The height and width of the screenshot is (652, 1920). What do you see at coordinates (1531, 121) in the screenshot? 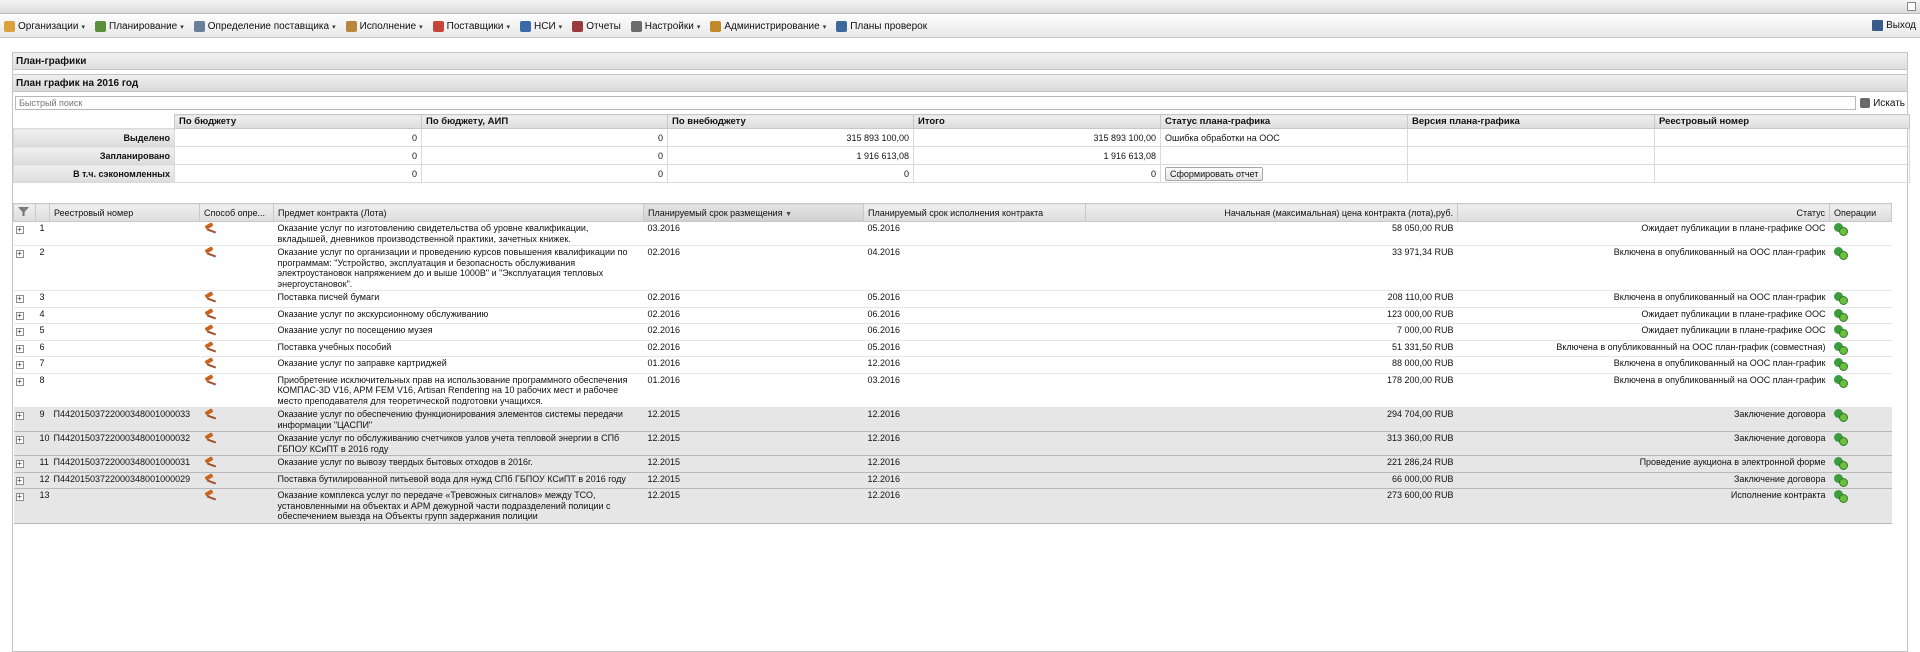
I see `summary-column-header: Версия плана-графика` at bounding box center [1531, 121].